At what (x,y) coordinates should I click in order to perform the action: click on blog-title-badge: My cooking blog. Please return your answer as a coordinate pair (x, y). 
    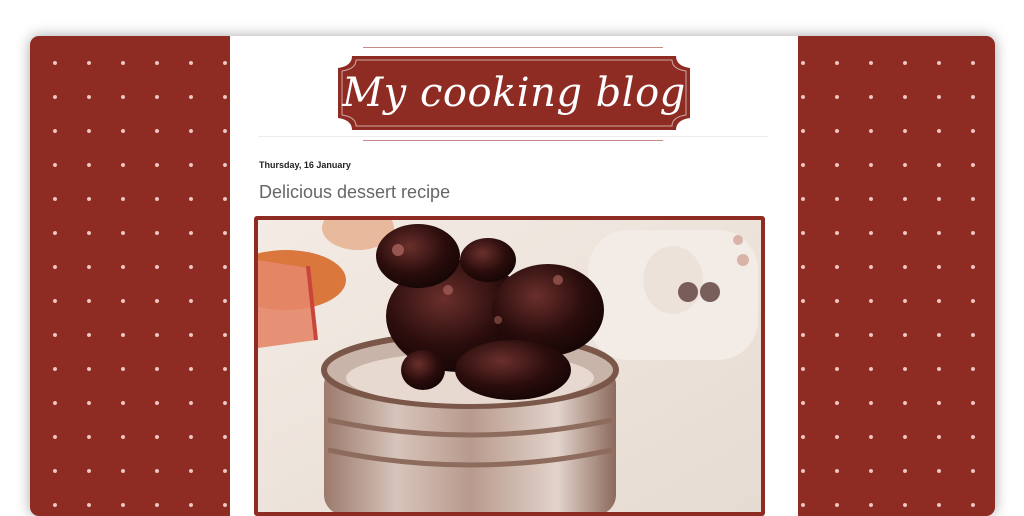
    Looking at the image, I should click on (514, 93).